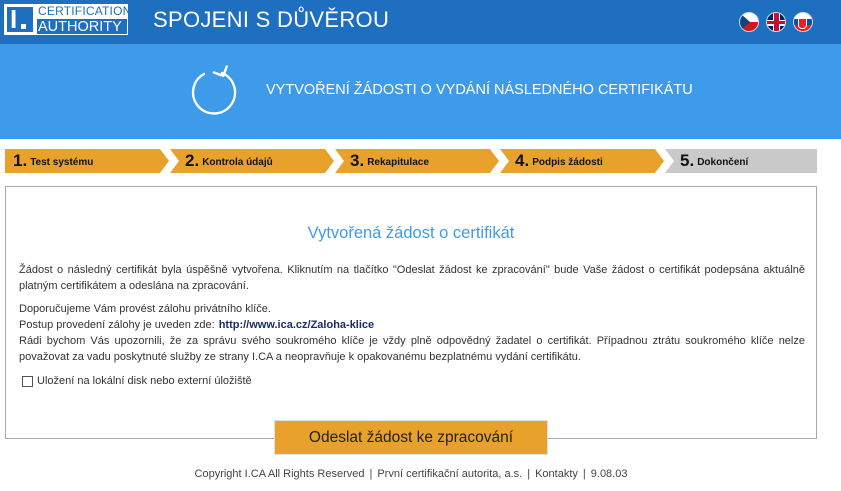 This screenshot has width=841, height=491. I want to click on refresh-icon, so click(214, 90).